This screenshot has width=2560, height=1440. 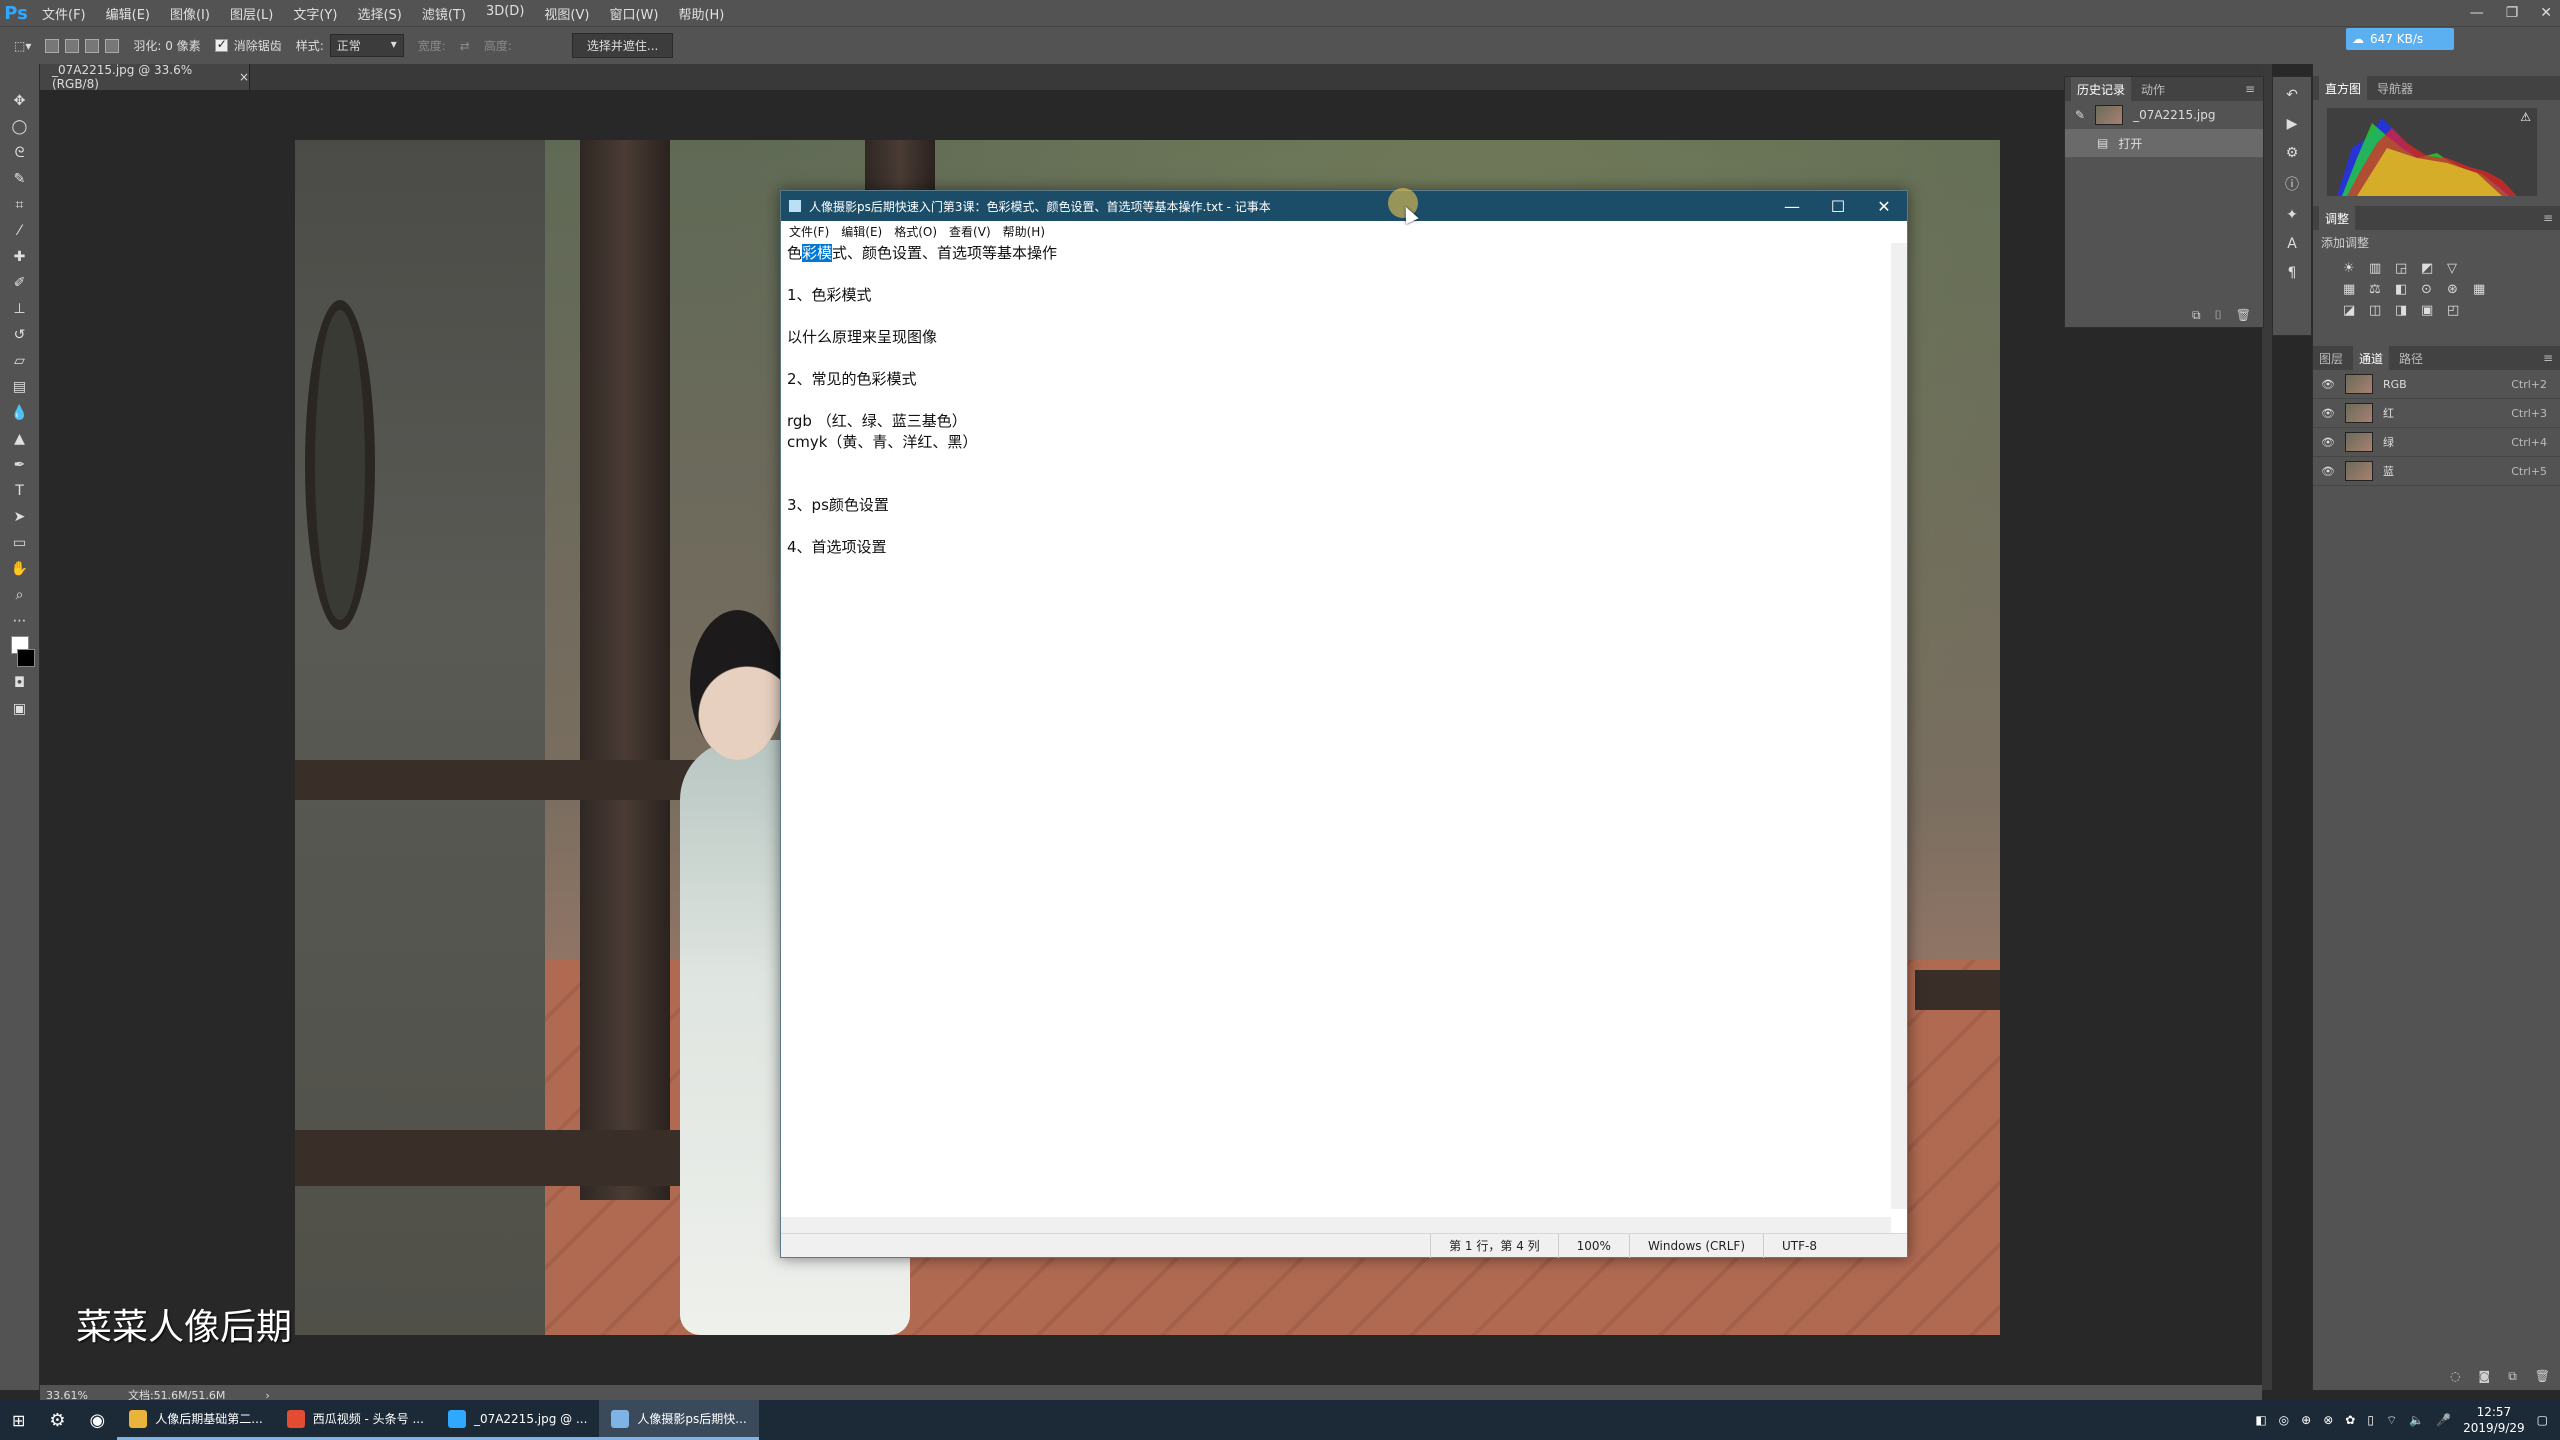 I want to click on close-icon: ✕, so click(x=2546, y=13).